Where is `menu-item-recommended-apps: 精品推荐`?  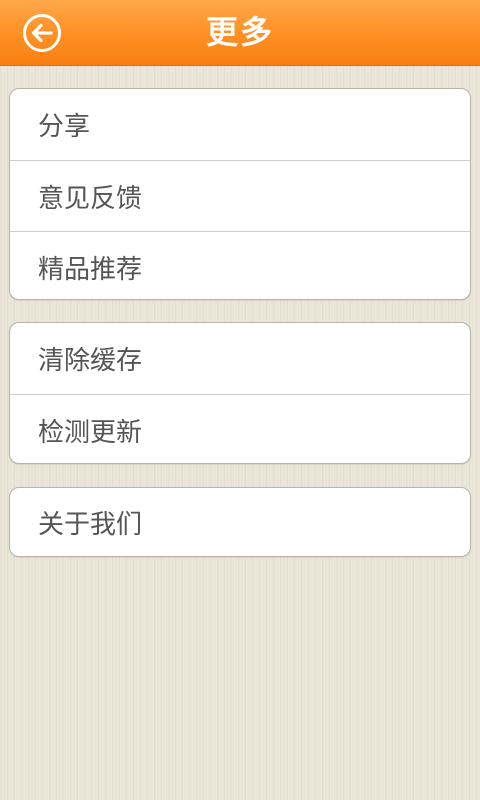 menu-item-recommended-apps: 精品推荐 is located at coordinates (240, 265).